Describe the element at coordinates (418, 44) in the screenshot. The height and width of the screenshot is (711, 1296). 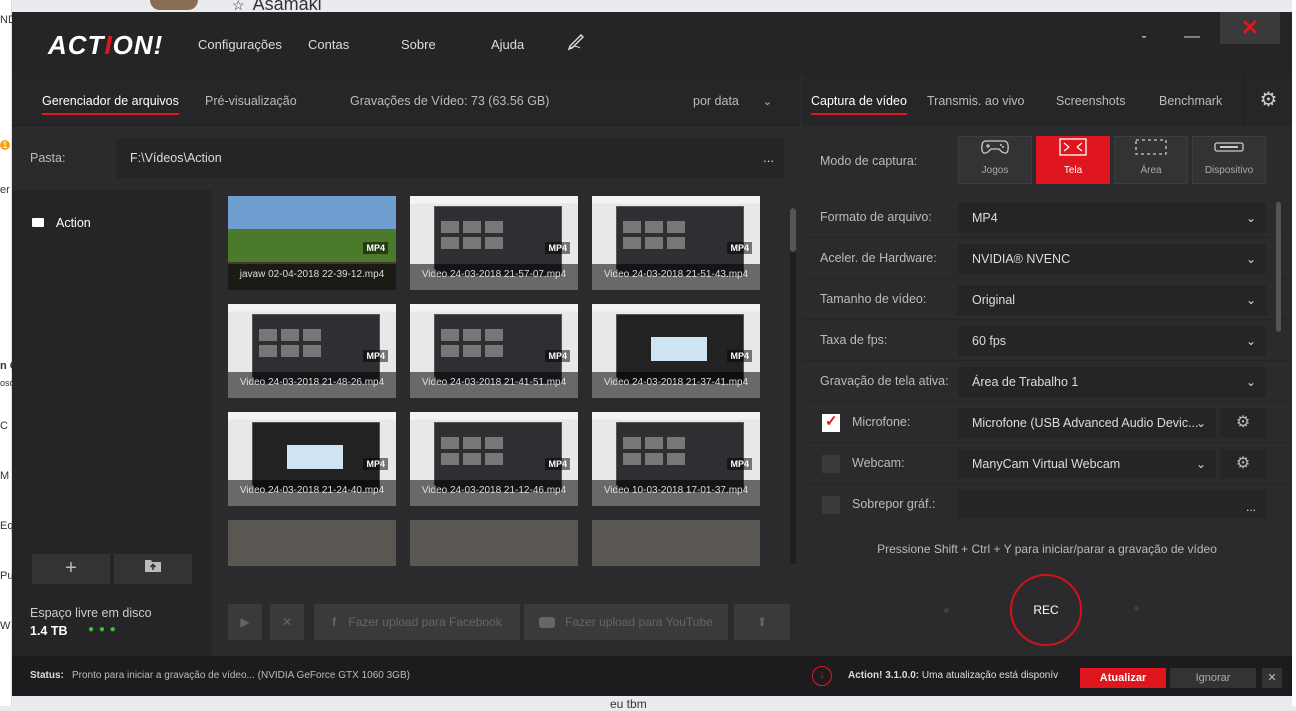
I see `menu-sobre: Sobre` at that location.